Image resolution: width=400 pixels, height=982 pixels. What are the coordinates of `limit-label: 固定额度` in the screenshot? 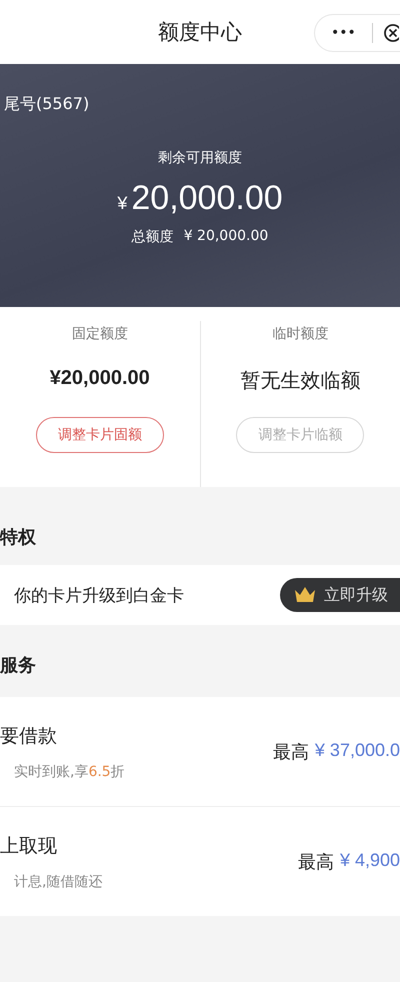 It's located at (100, 334).